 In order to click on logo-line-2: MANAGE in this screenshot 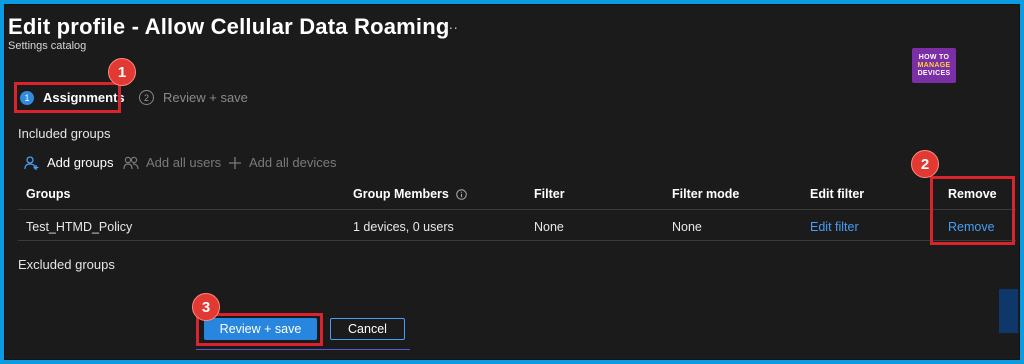, I will do `click(934, 65)`.